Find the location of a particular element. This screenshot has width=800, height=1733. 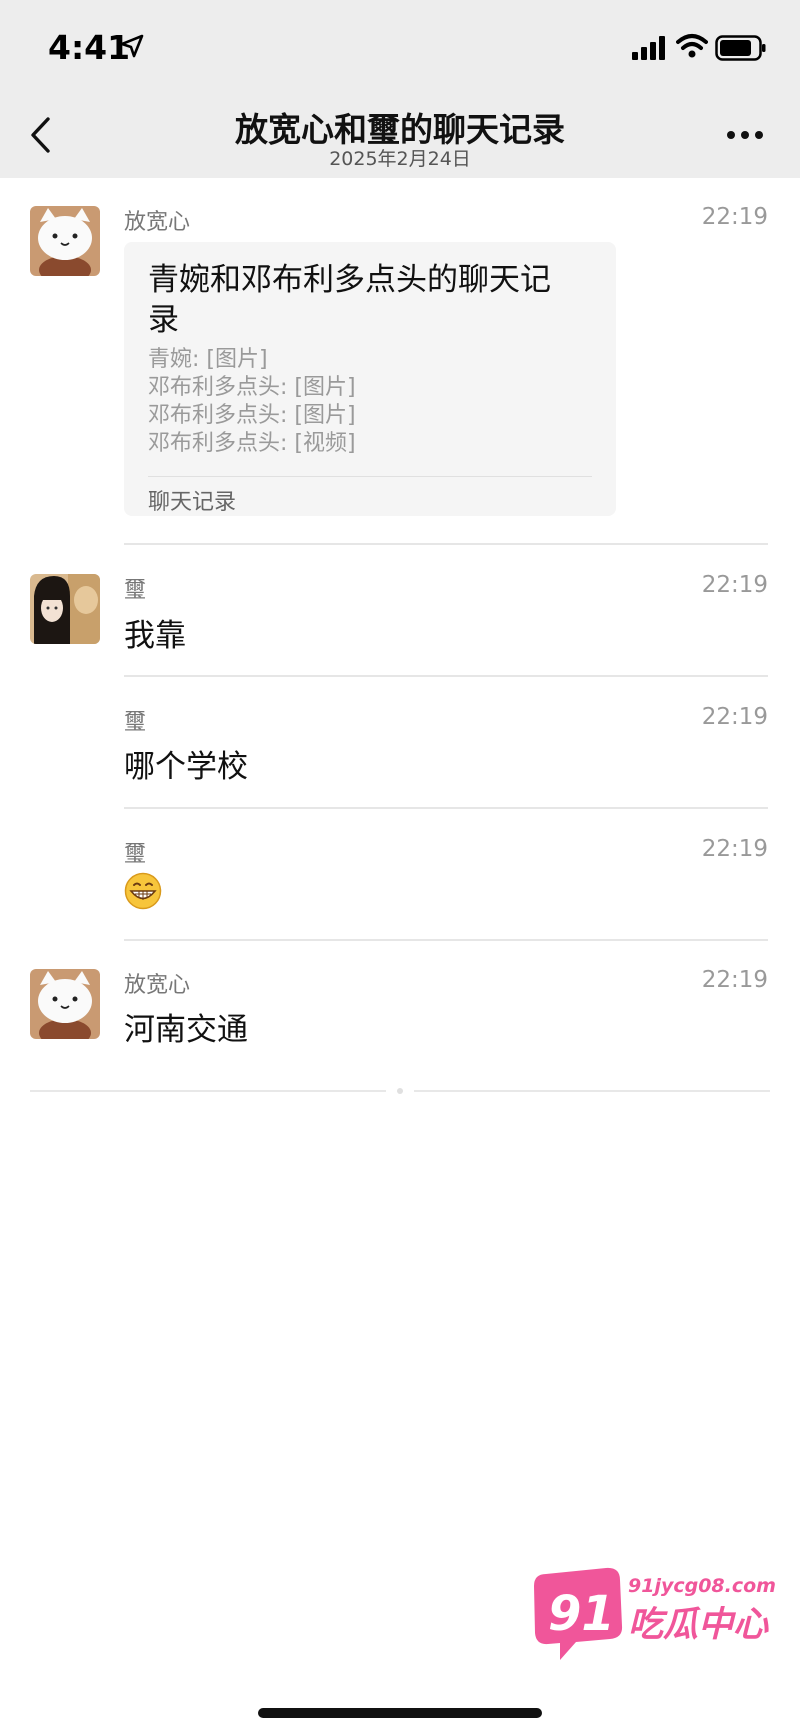

watermark-logo: 91 91jycg08.com 吃瓜中心 is located at coordinates (655, 1613).